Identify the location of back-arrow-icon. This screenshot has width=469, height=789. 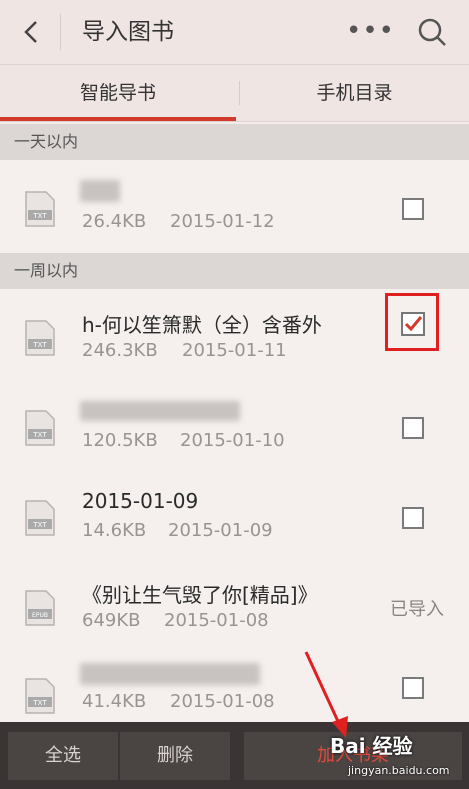
(32, 32).